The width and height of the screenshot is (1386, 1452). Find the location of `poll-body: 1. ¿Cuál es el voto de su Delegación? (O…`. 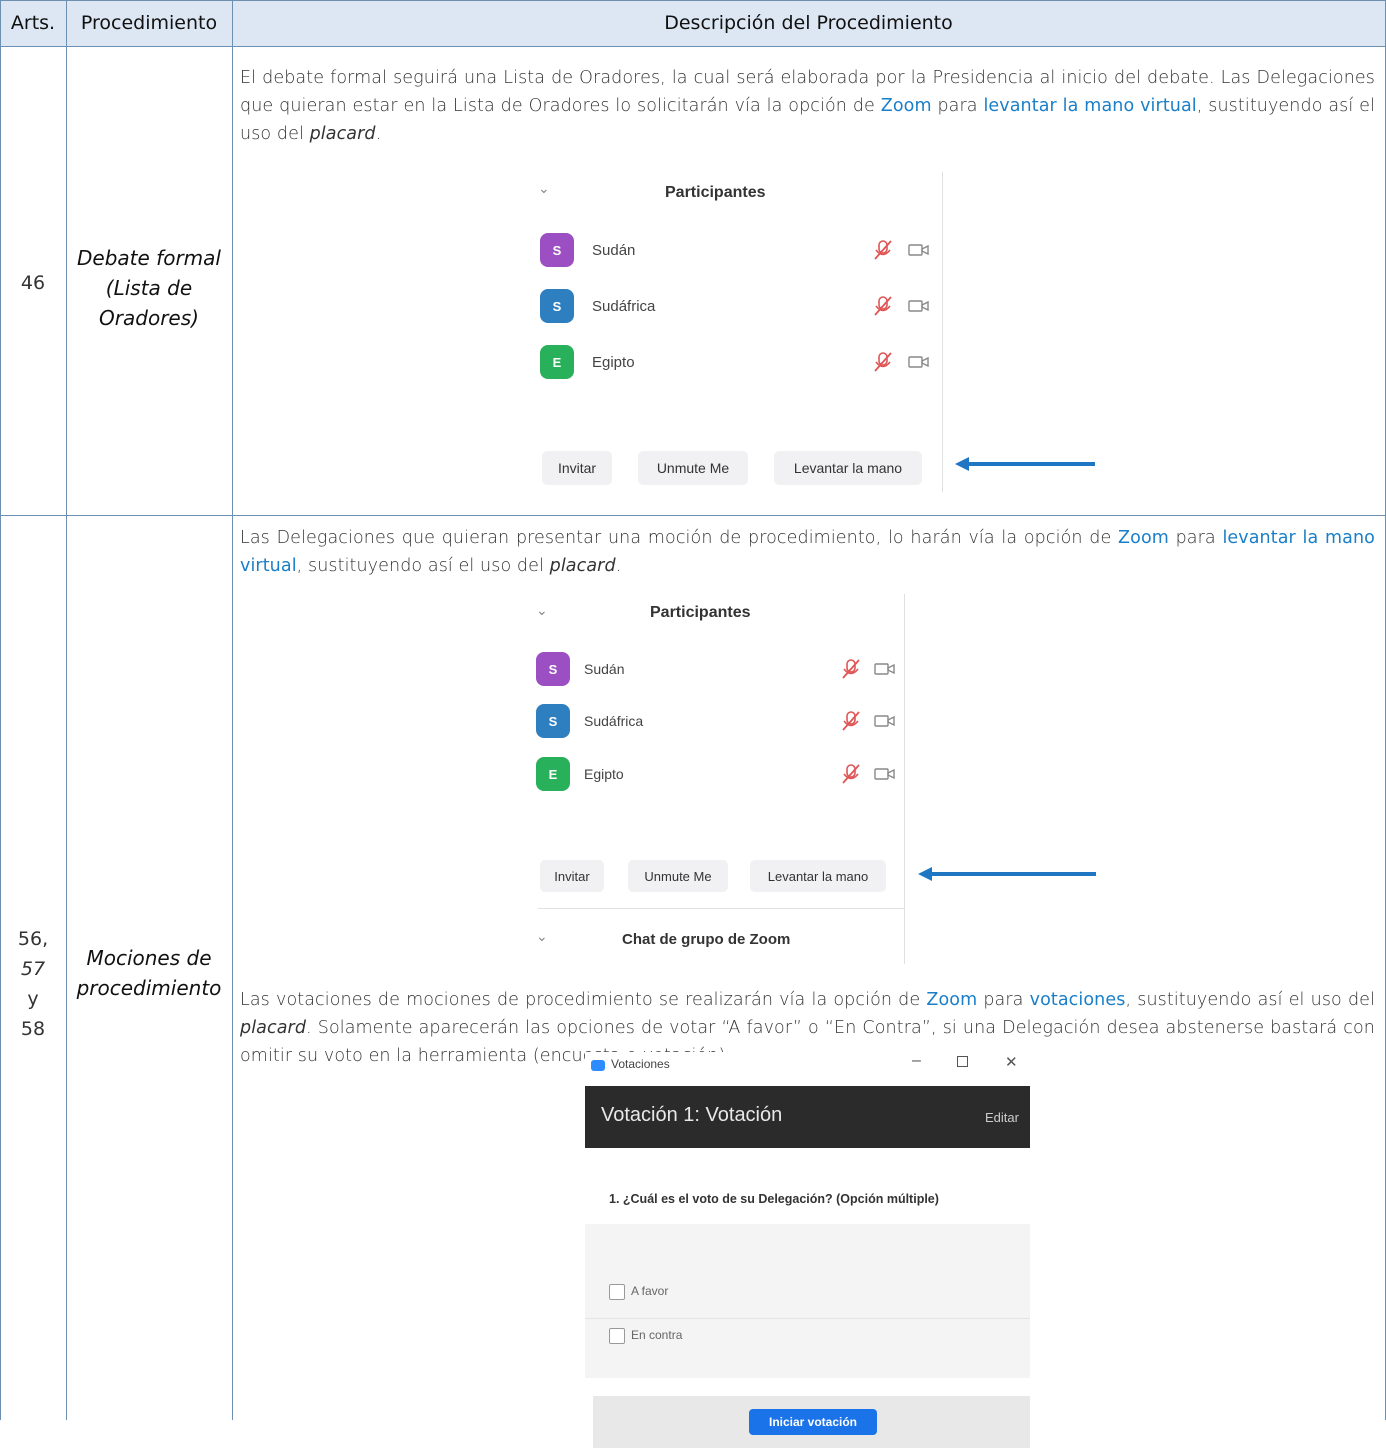

poll-body: 1. ¿Cuál es el voto de su Delegación? (O… is located at coordinates (807, 1263).